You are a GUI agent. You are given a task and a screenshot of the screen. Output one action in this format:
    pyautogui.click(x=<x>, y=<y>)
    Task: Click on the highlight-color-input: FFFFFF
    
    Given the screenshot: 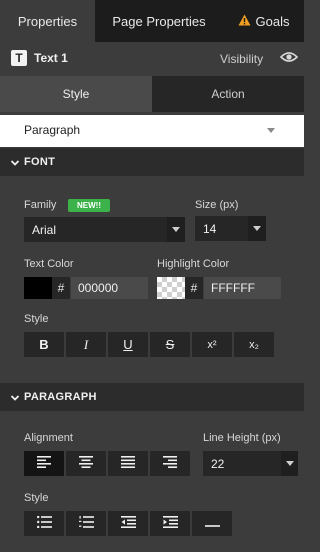 What is the action you would take?
    pyautogui.click(x=242, y=288)
    